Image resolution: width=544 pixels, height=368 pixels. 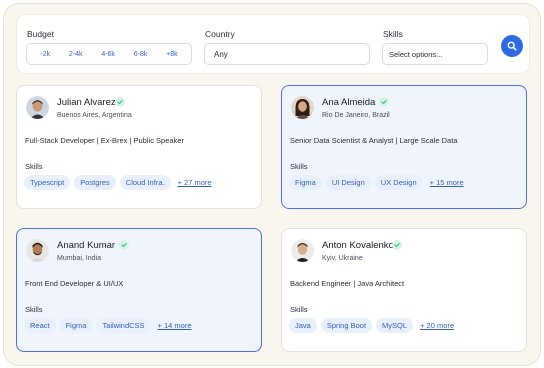 I want to click on skill-chip: MySQL, so click(x=395, y=325).